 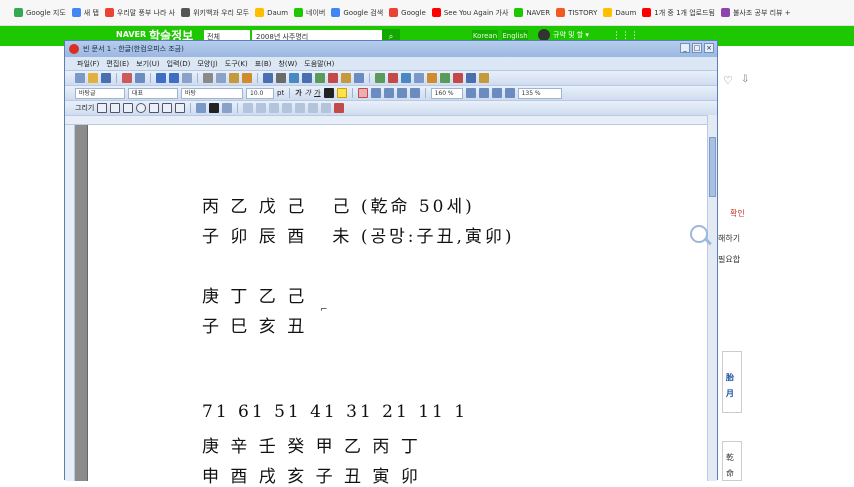 I want to click on hanja-icon, so click(x=406, y=78).